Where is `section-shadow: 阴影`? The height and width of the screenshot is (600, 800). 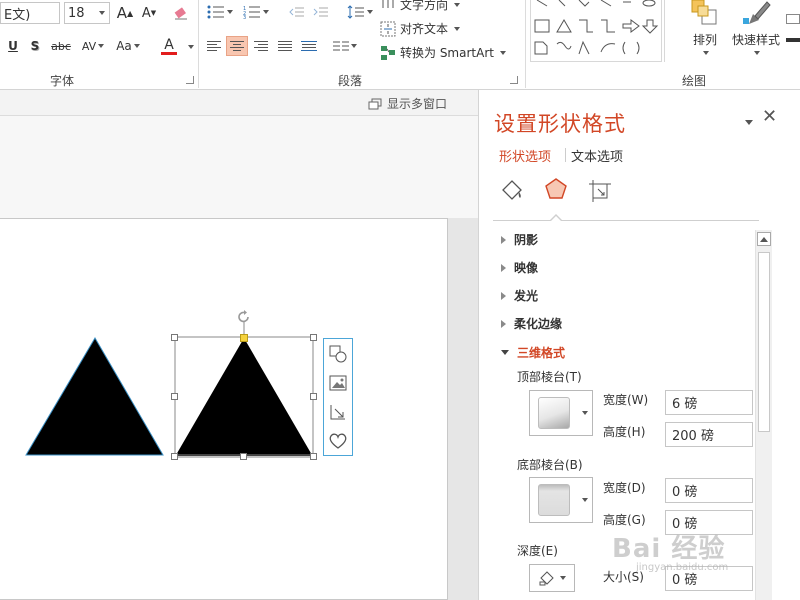 section-shadow: 阴影 is located at coordinates (519, 239).